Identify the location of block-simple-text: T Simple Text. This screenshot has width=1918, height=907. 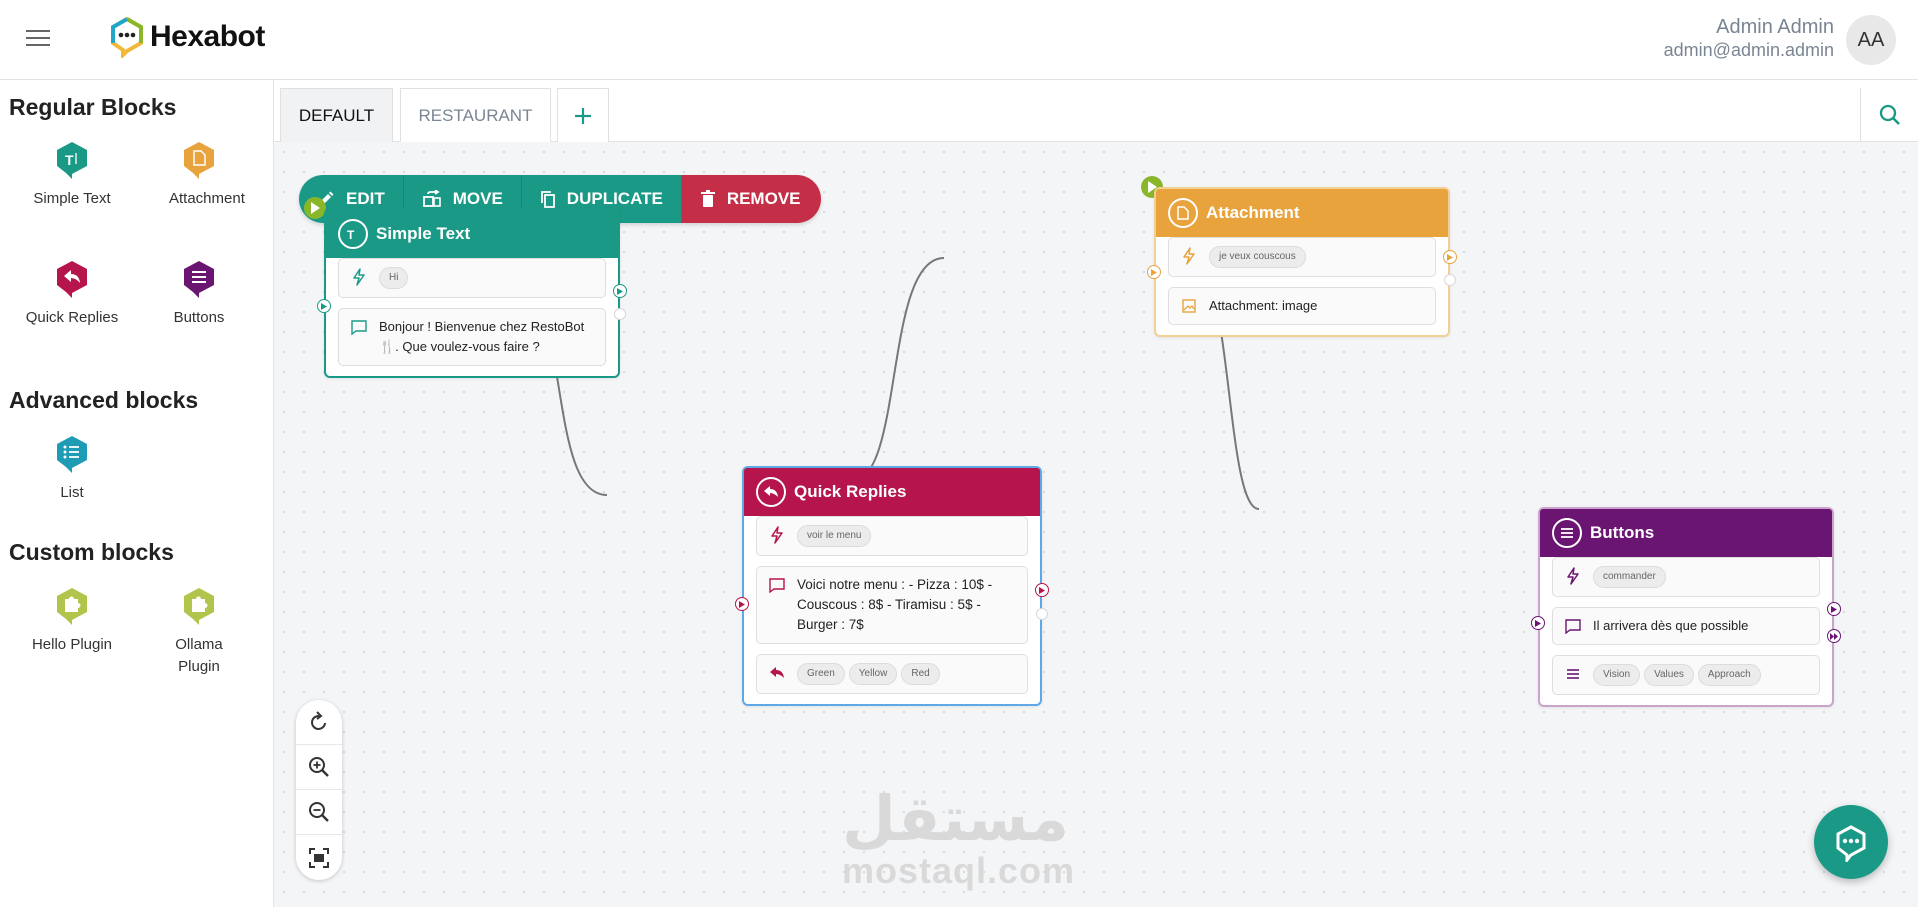
(72, 175).